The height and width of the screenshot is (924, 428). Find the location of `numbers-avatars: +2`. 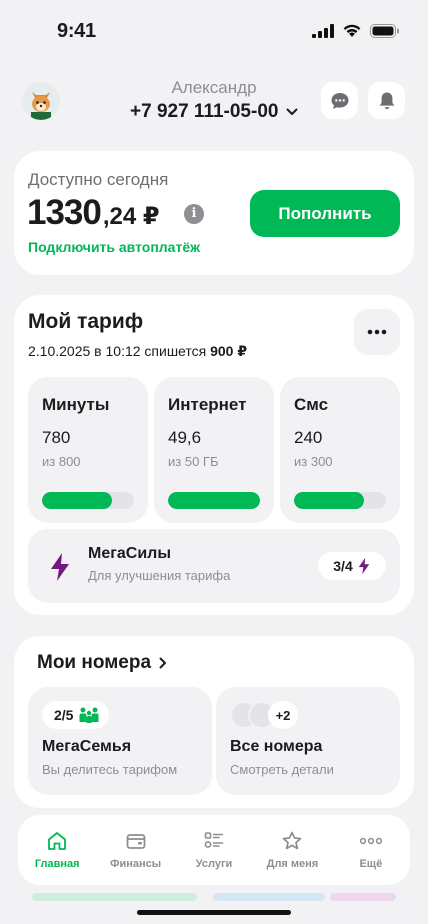

numbers-avatars: +2 is located at coordinates (264, 715).